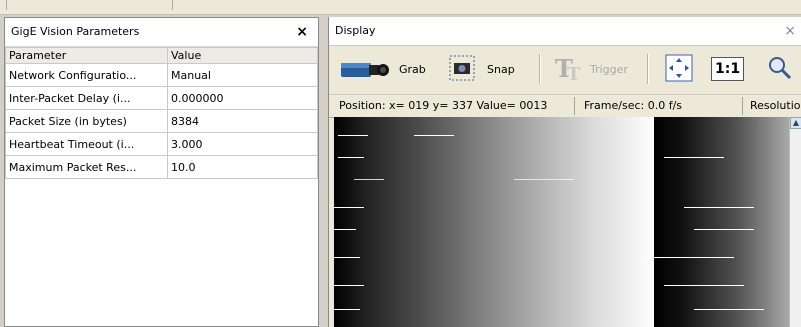 The width and height of the screenshot is (801, 327). What do you see at coordinates (242, 121) in the screenshot?
I see `parameter-value: 8384` at bounding box center [242, 121].